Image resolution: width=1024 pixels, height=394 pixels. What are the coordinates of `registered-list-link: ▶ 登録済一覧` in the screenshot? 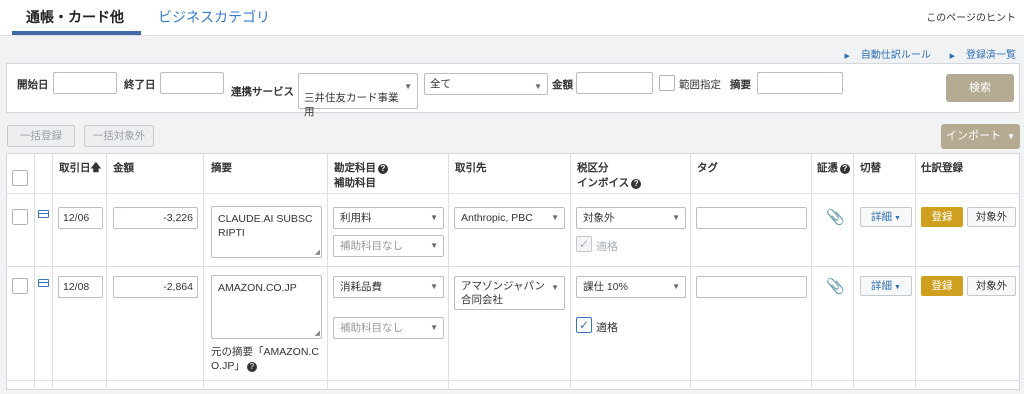 It's located at (979, 55).